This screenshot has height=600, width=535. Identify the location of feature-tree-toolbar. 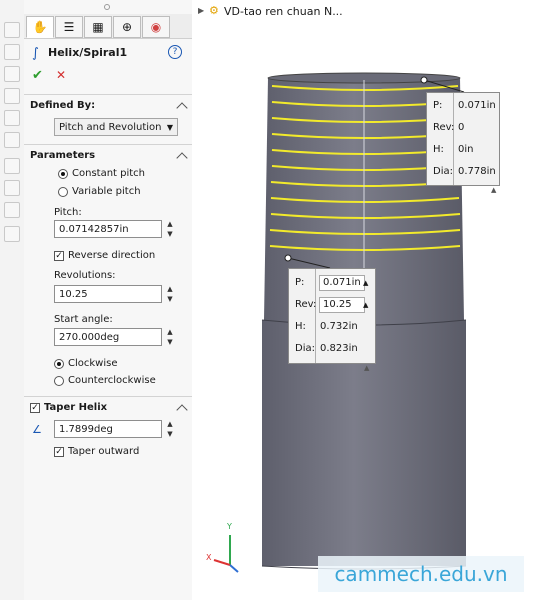
(12, 300).